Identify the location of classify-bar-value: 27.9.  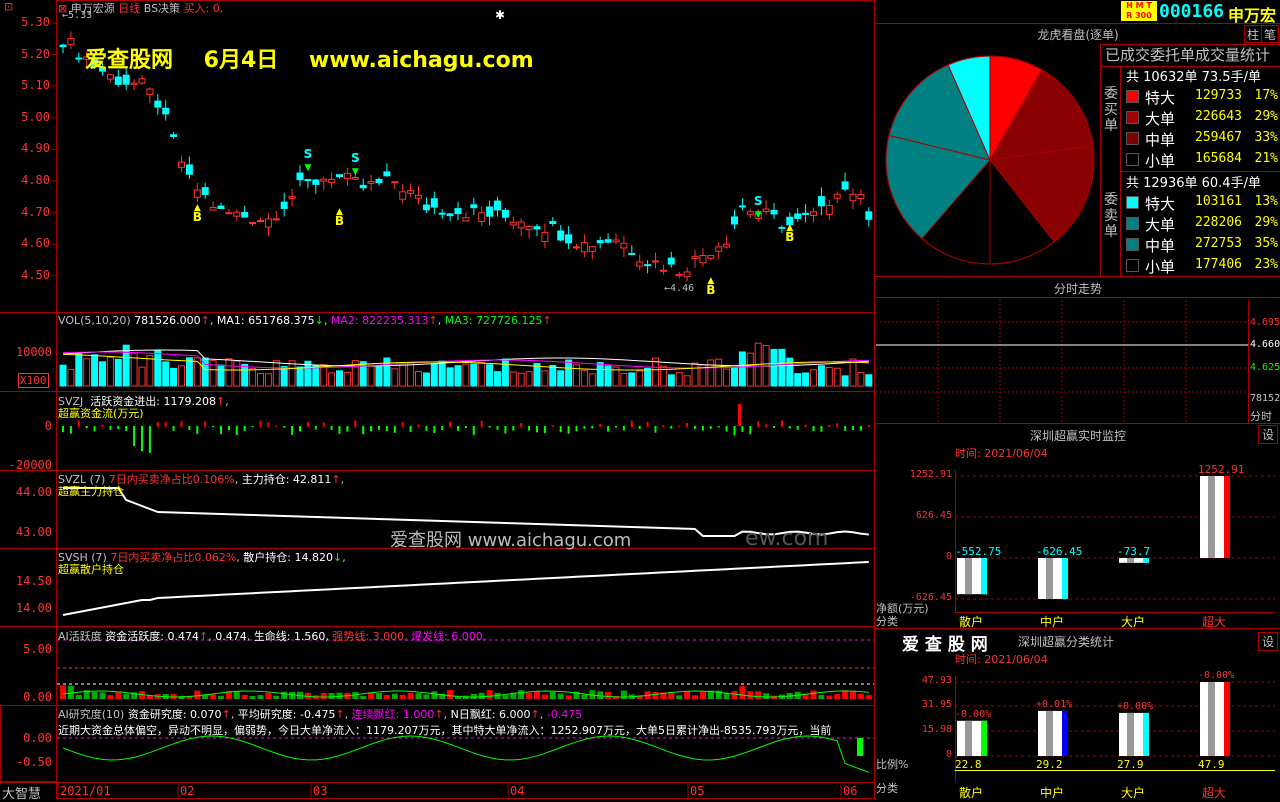
(1130, 764).